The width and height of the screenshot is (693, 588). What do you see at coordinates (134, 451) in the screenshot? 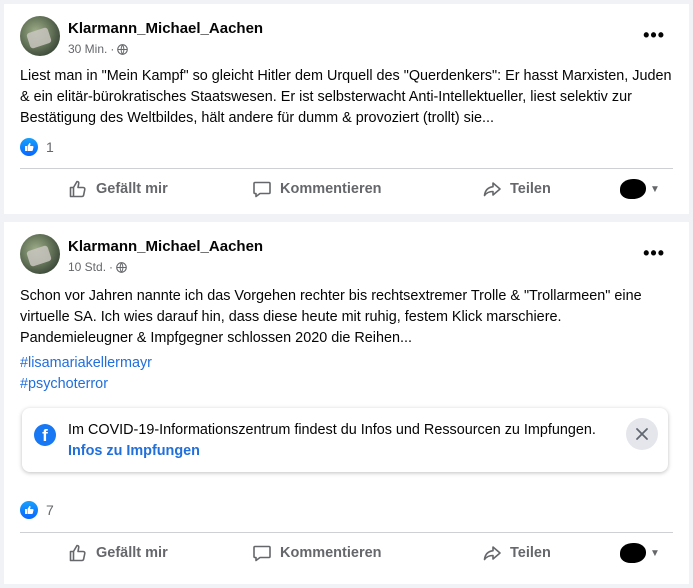
I see `vaccine-info-link: Infos zu Impfungen` at bounding box center [134, 451].